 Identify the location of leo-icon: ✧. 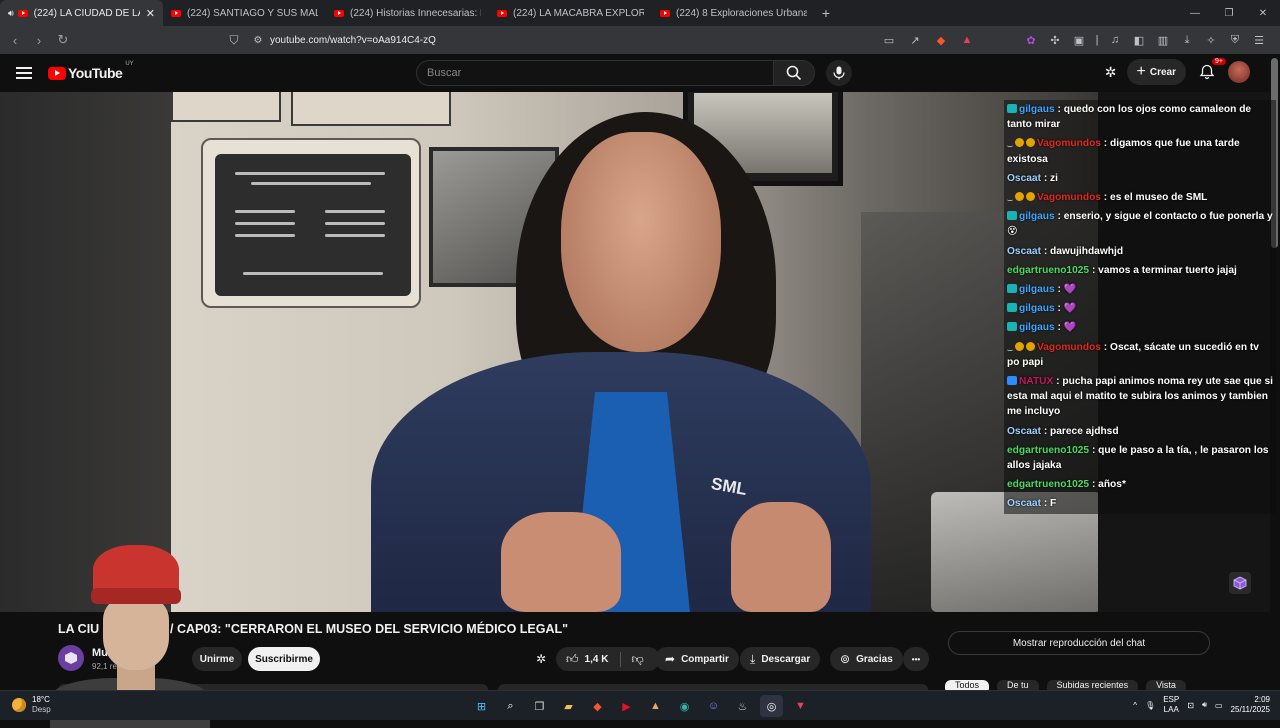
(1211, 40).